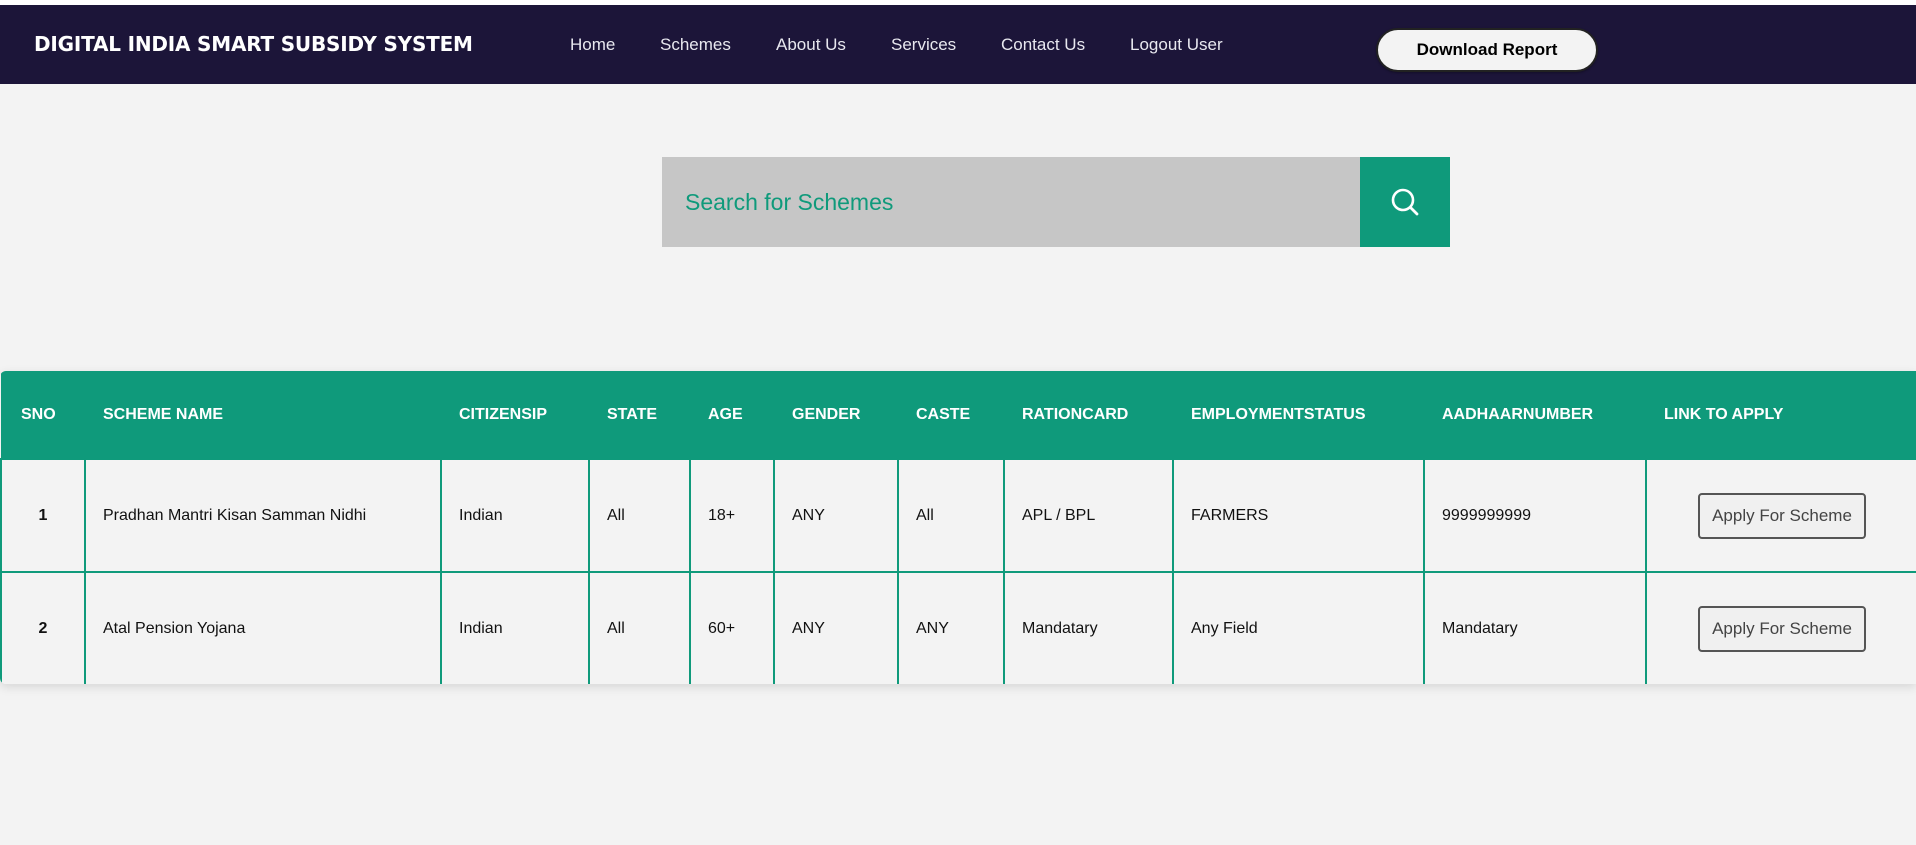 The width and height of the screenshot is (1916, 845). Describe the element at coordinates (1535, 515) in the screenshot. I see `cell-aadhaar-number: 9999999999` at that location.